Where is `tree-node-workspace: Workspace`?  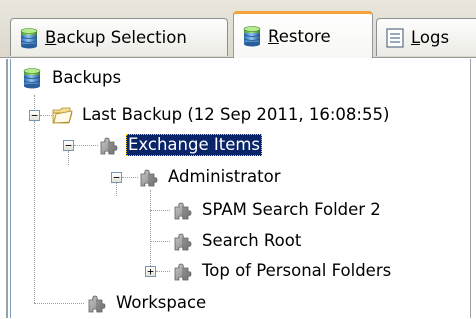
tree-node-workspace: Workspace is located at coordinates (147, 303).